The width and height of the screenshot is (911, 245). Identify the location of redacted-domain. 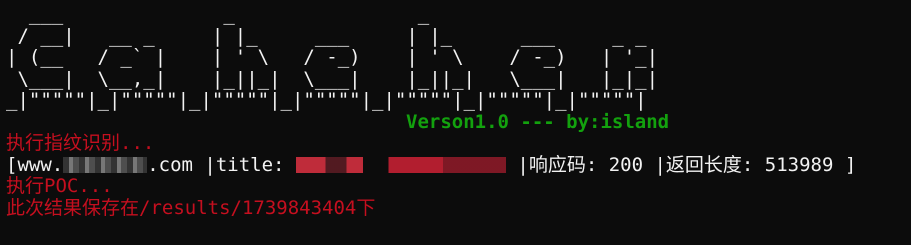
(105, 164).